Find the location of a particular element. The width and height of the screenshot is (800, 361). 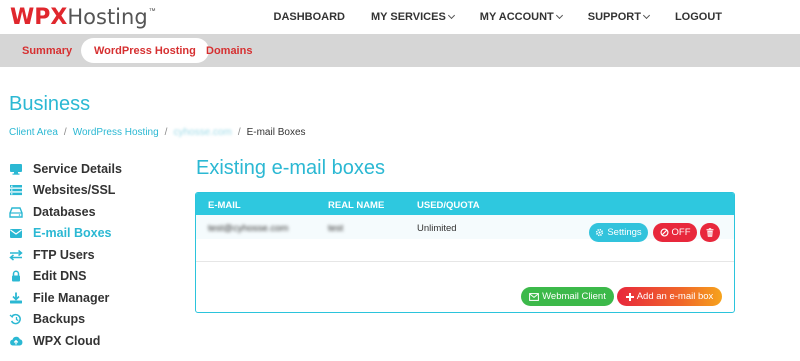

tab-wordpress-hosting-label: WordPress Hosting is located at coordinates (145, 50).